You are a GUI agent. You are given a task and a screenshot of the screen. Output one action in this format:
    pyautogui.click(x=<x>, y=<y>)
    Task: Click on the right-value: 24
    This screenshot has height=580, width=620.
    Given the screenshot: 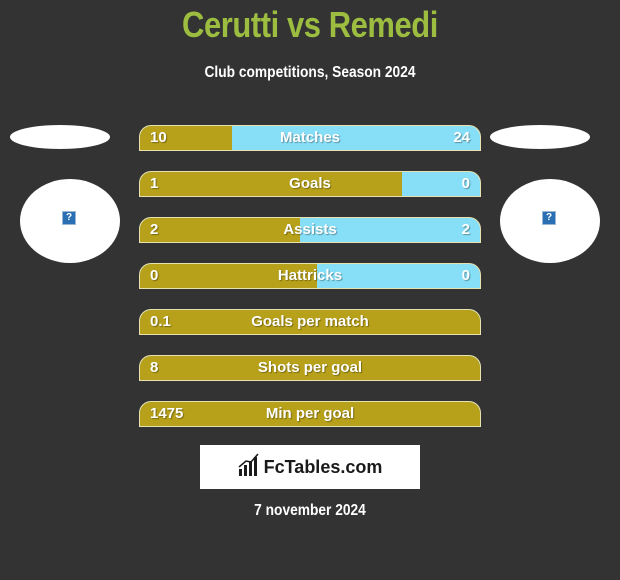 What is the action you would take?
    pyautogui.click(x=461, y=137)
    